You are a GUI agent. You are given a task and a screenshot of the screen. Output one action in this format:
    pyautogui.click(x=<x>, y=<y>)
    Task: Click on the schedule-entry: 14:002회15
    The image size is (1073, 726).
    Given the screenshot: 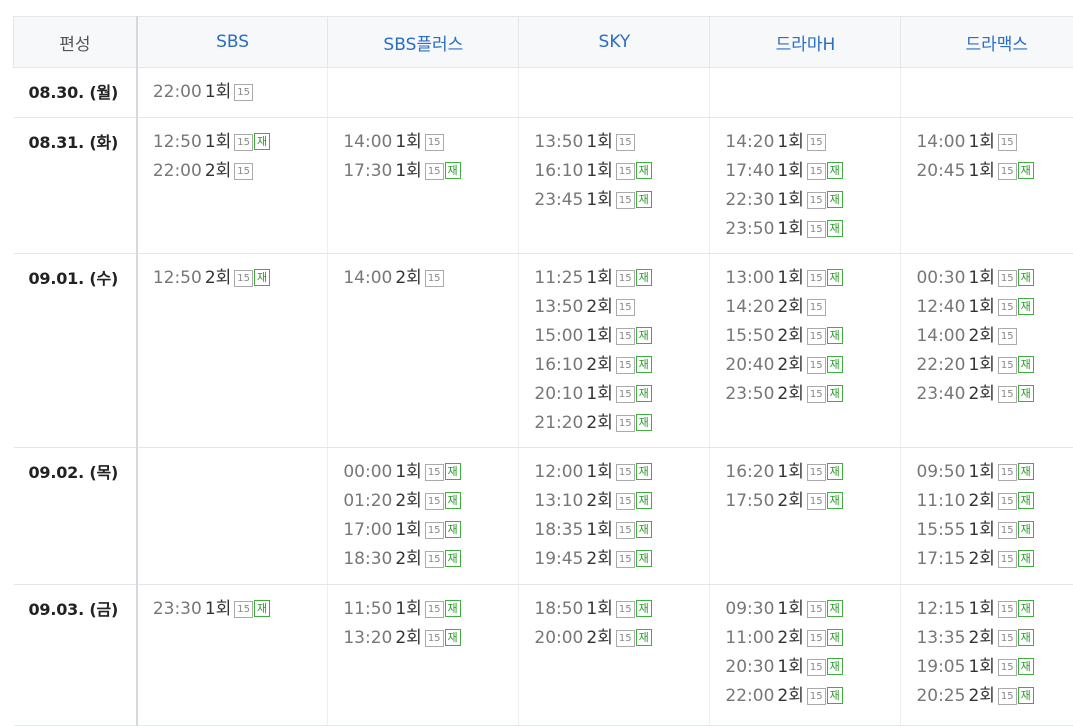 What is the action you would take?
    pyautogui.click(x=430, y=278)
    